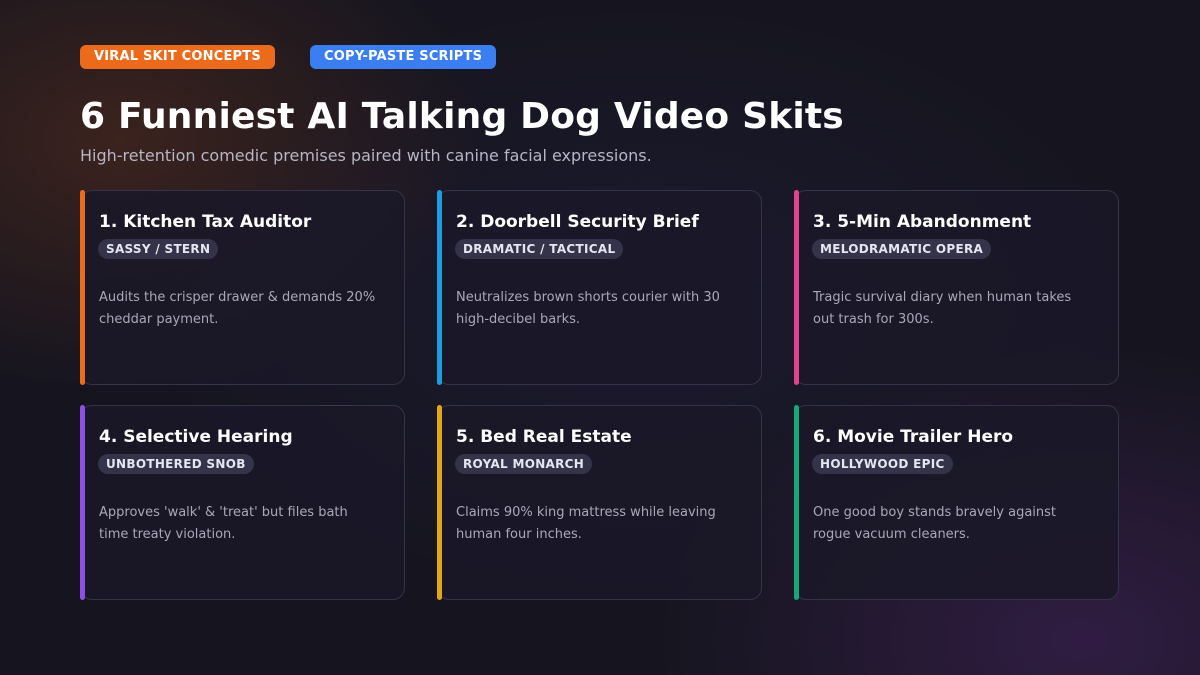  What do you see at coordinates (577, 222) in the screenshot?
I see `card-title: 2. Doorbell Security Brief` at bounding box center [577, 222].